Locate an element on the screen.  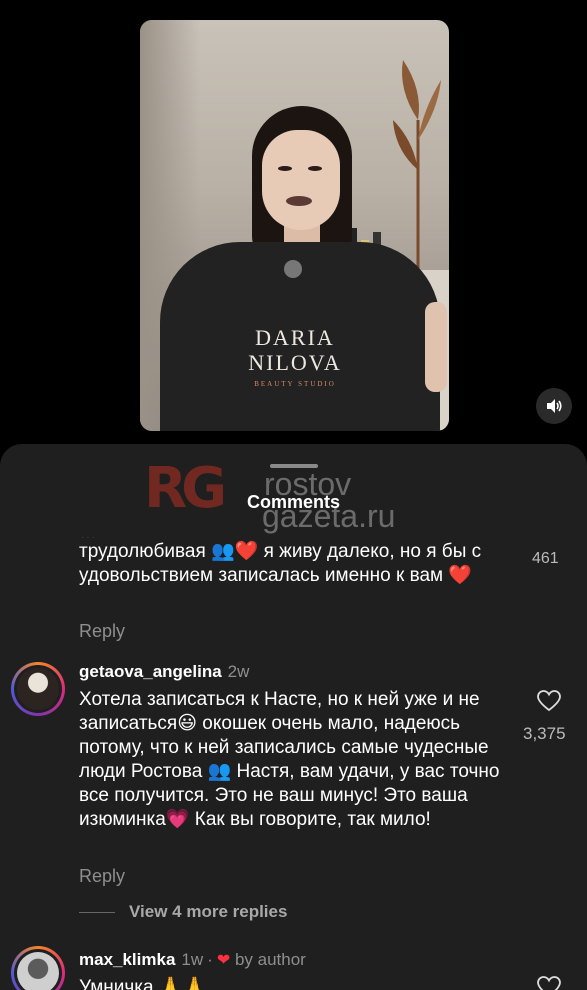
divider is located at coordinates (97, 912).